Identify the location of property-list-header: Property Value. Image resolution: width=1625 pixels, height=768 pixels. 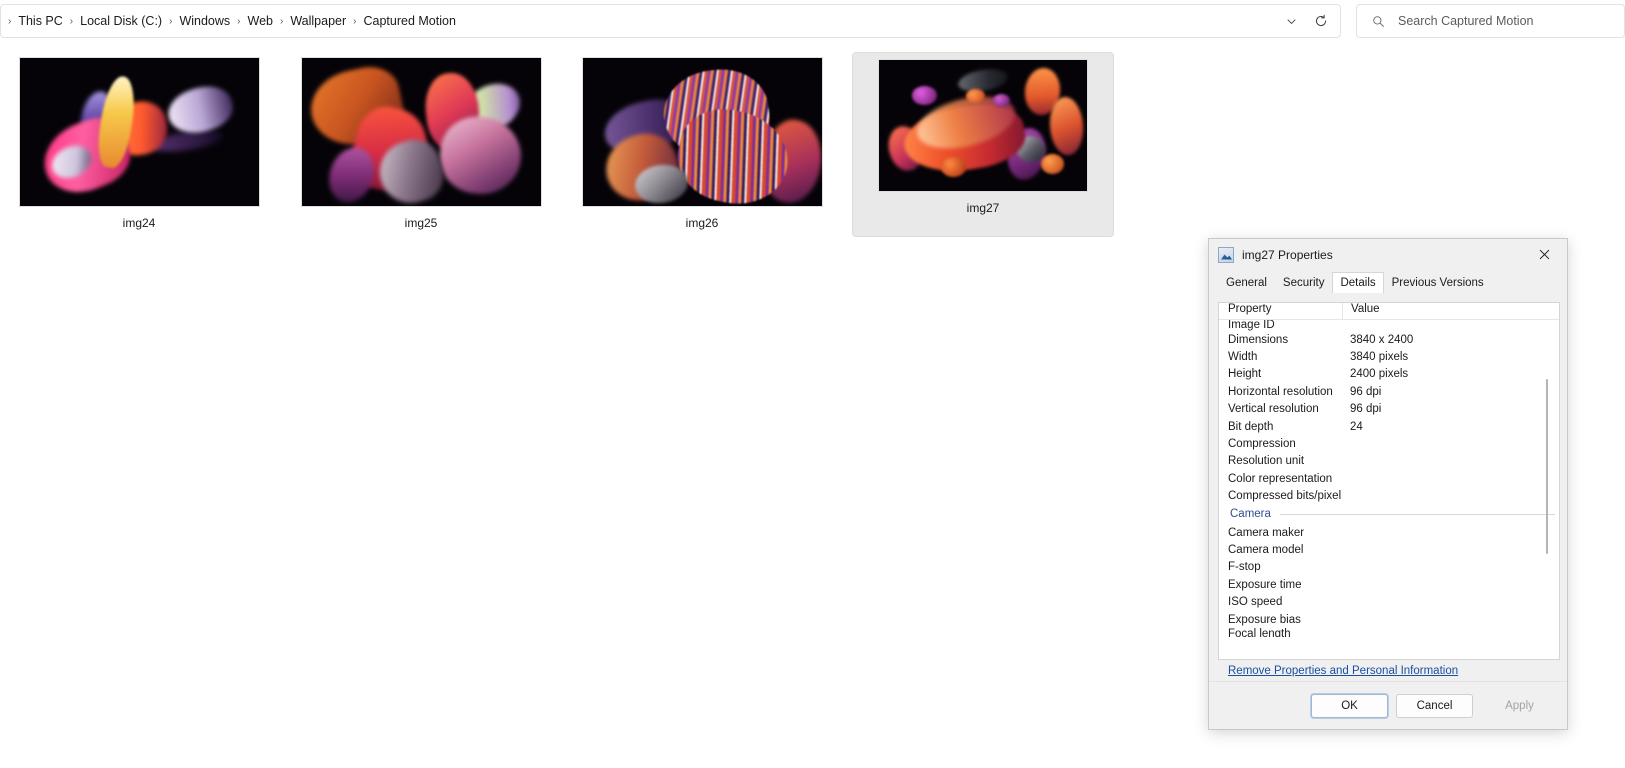
(1389, 311).